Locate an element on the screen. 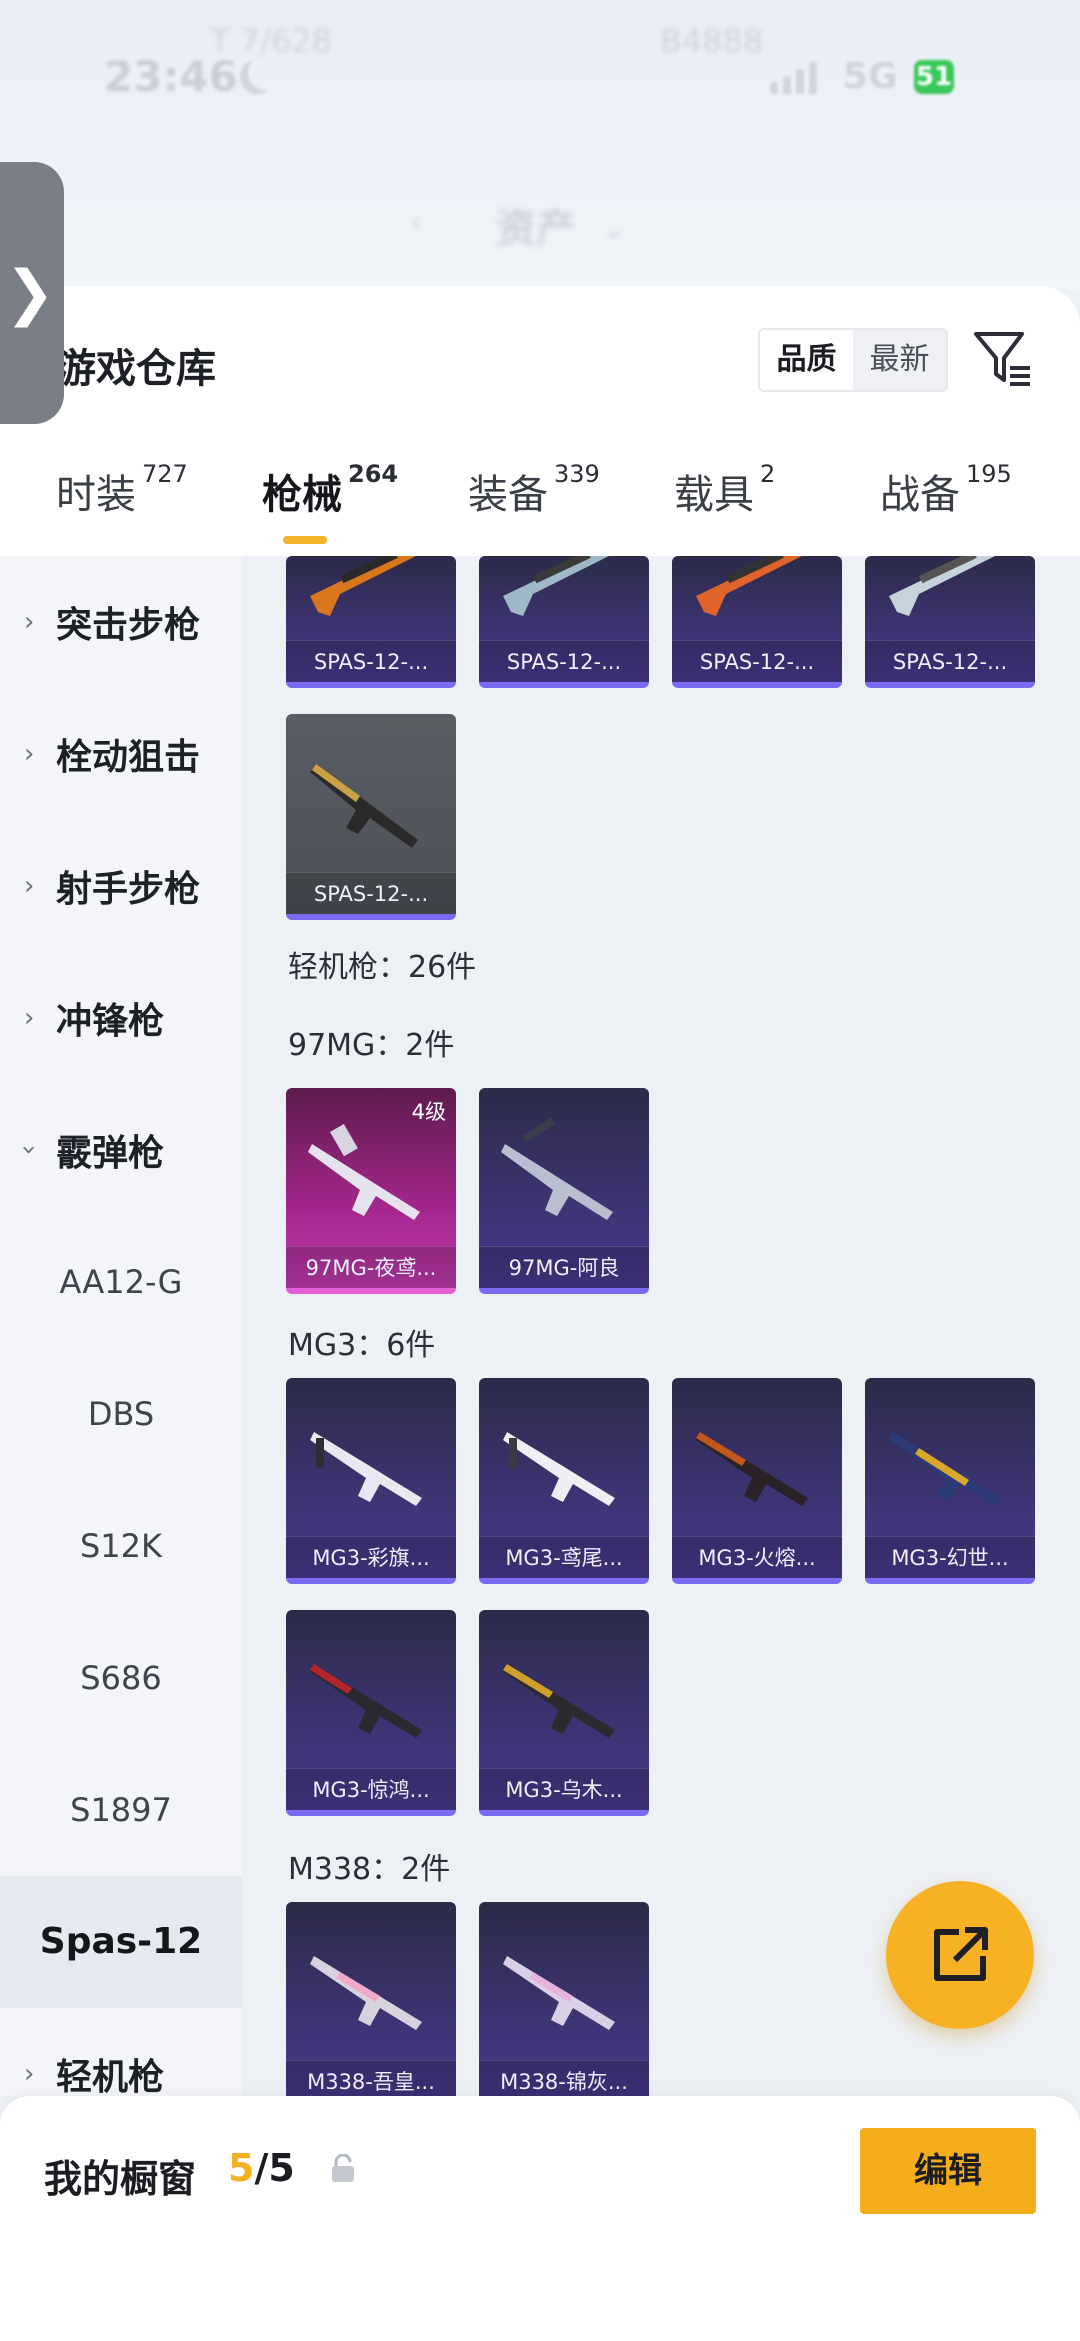  chevron-down-icon: ⌄ is located at coordinates (613, 228).